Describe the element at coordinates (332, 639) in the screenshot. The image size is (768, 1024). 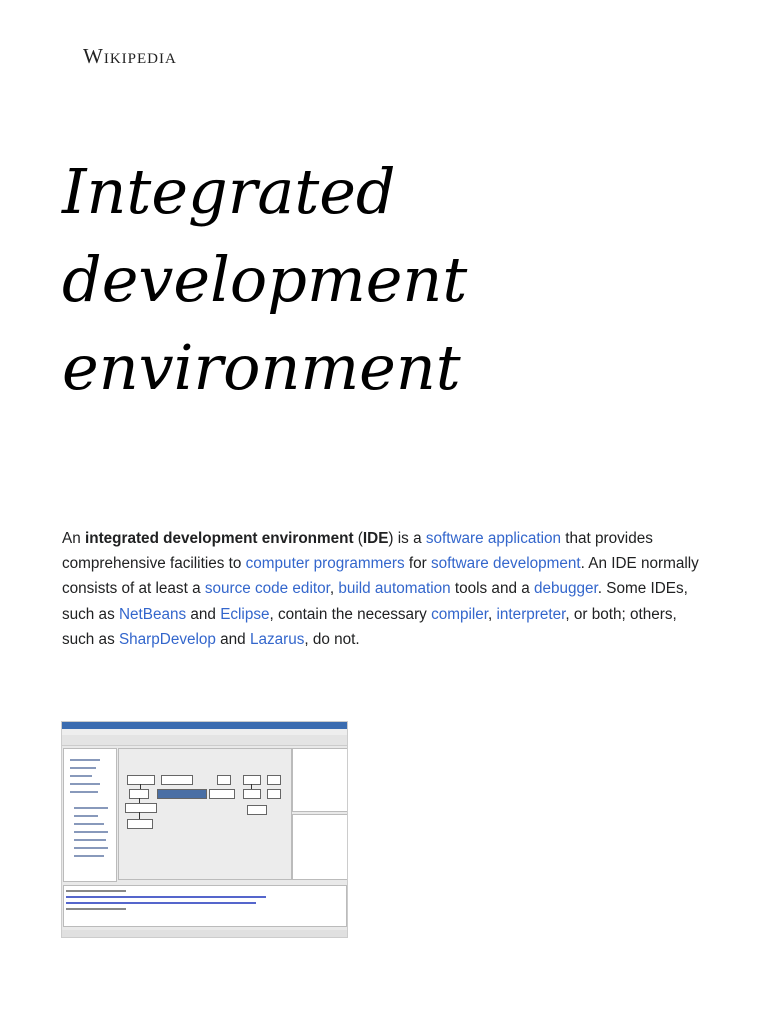
I see `text: , do not.` at that location.